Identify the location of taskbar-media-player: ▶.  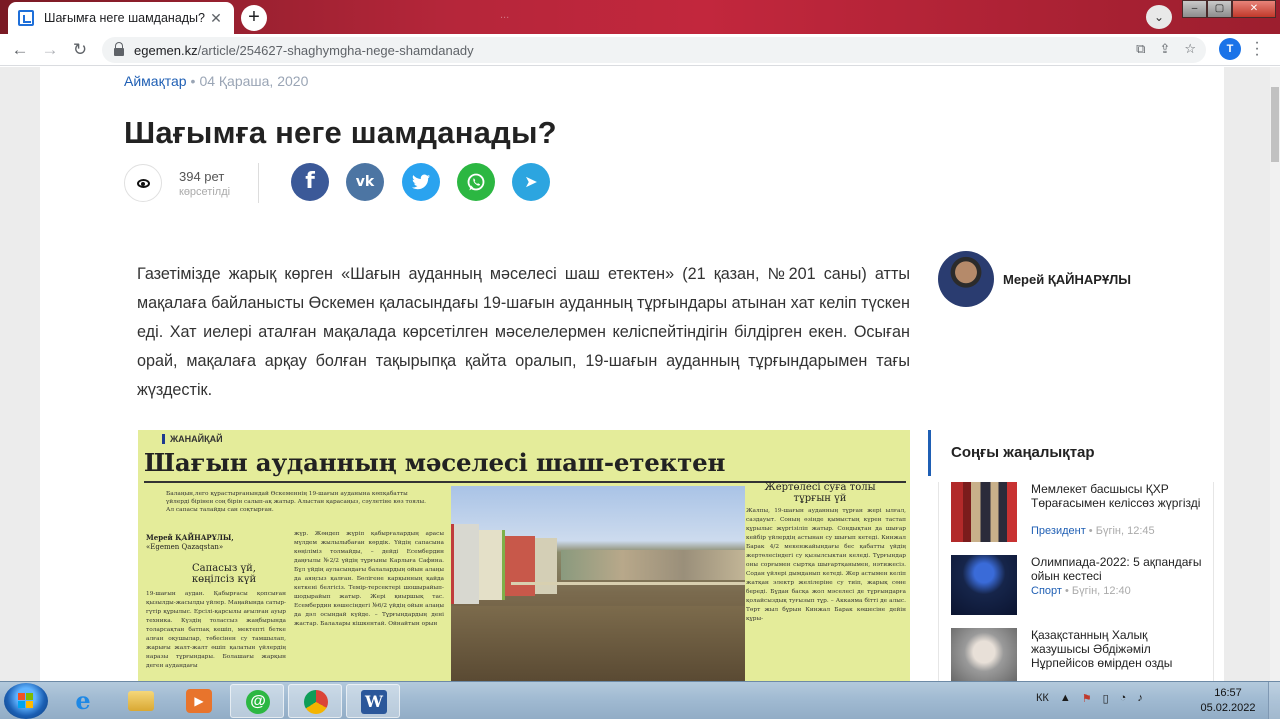
(199, 701).